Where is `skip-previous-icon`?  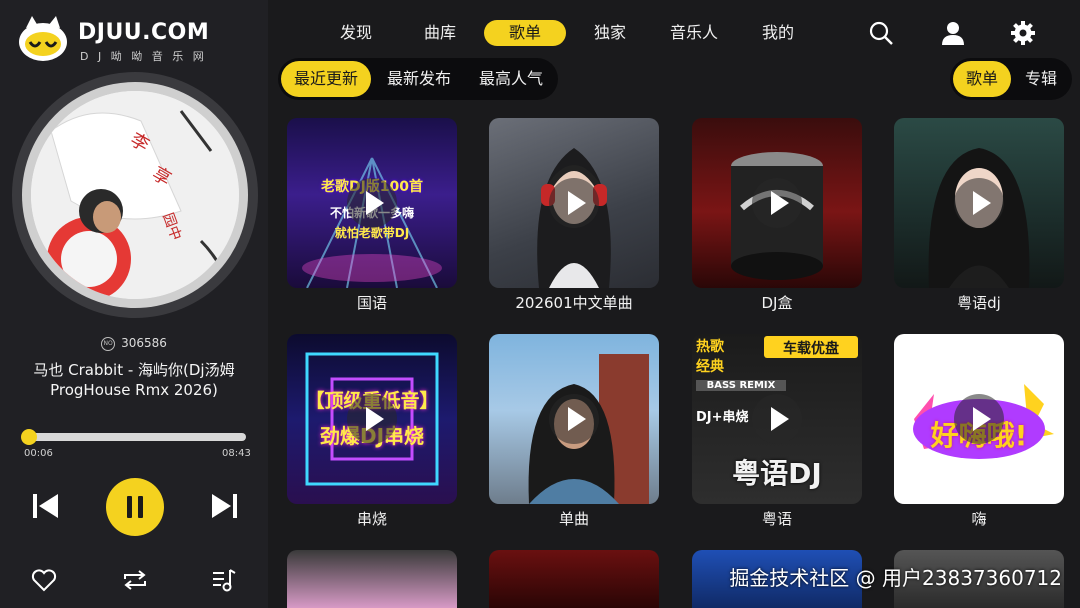 skip-previous-icon is located at coordinates (46, 506).